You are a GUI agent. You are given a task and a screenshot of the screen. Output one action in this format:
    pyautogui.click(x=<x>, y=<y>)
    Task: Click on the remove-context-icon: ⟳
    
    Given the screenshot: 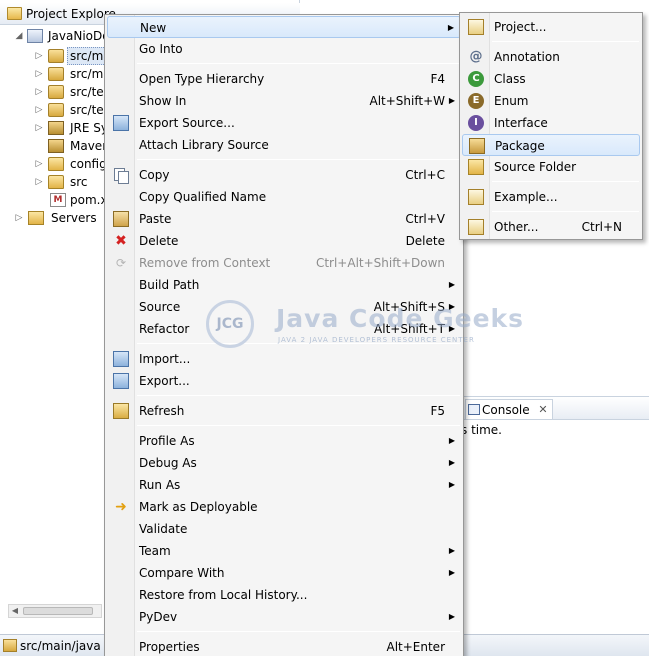 What is the action you would take?
    pyautogui.click(x=121, y=263)
    